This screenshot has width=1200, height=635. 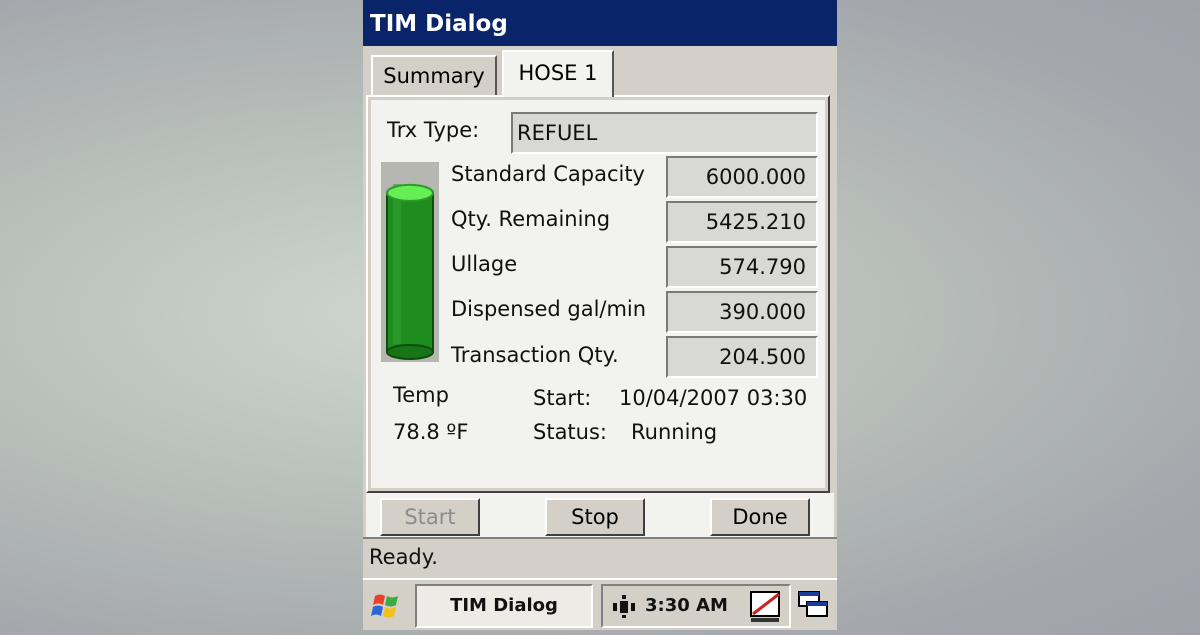 I want to click on taskbar-clock: 3:30 AM, so click(x=686, y=606).